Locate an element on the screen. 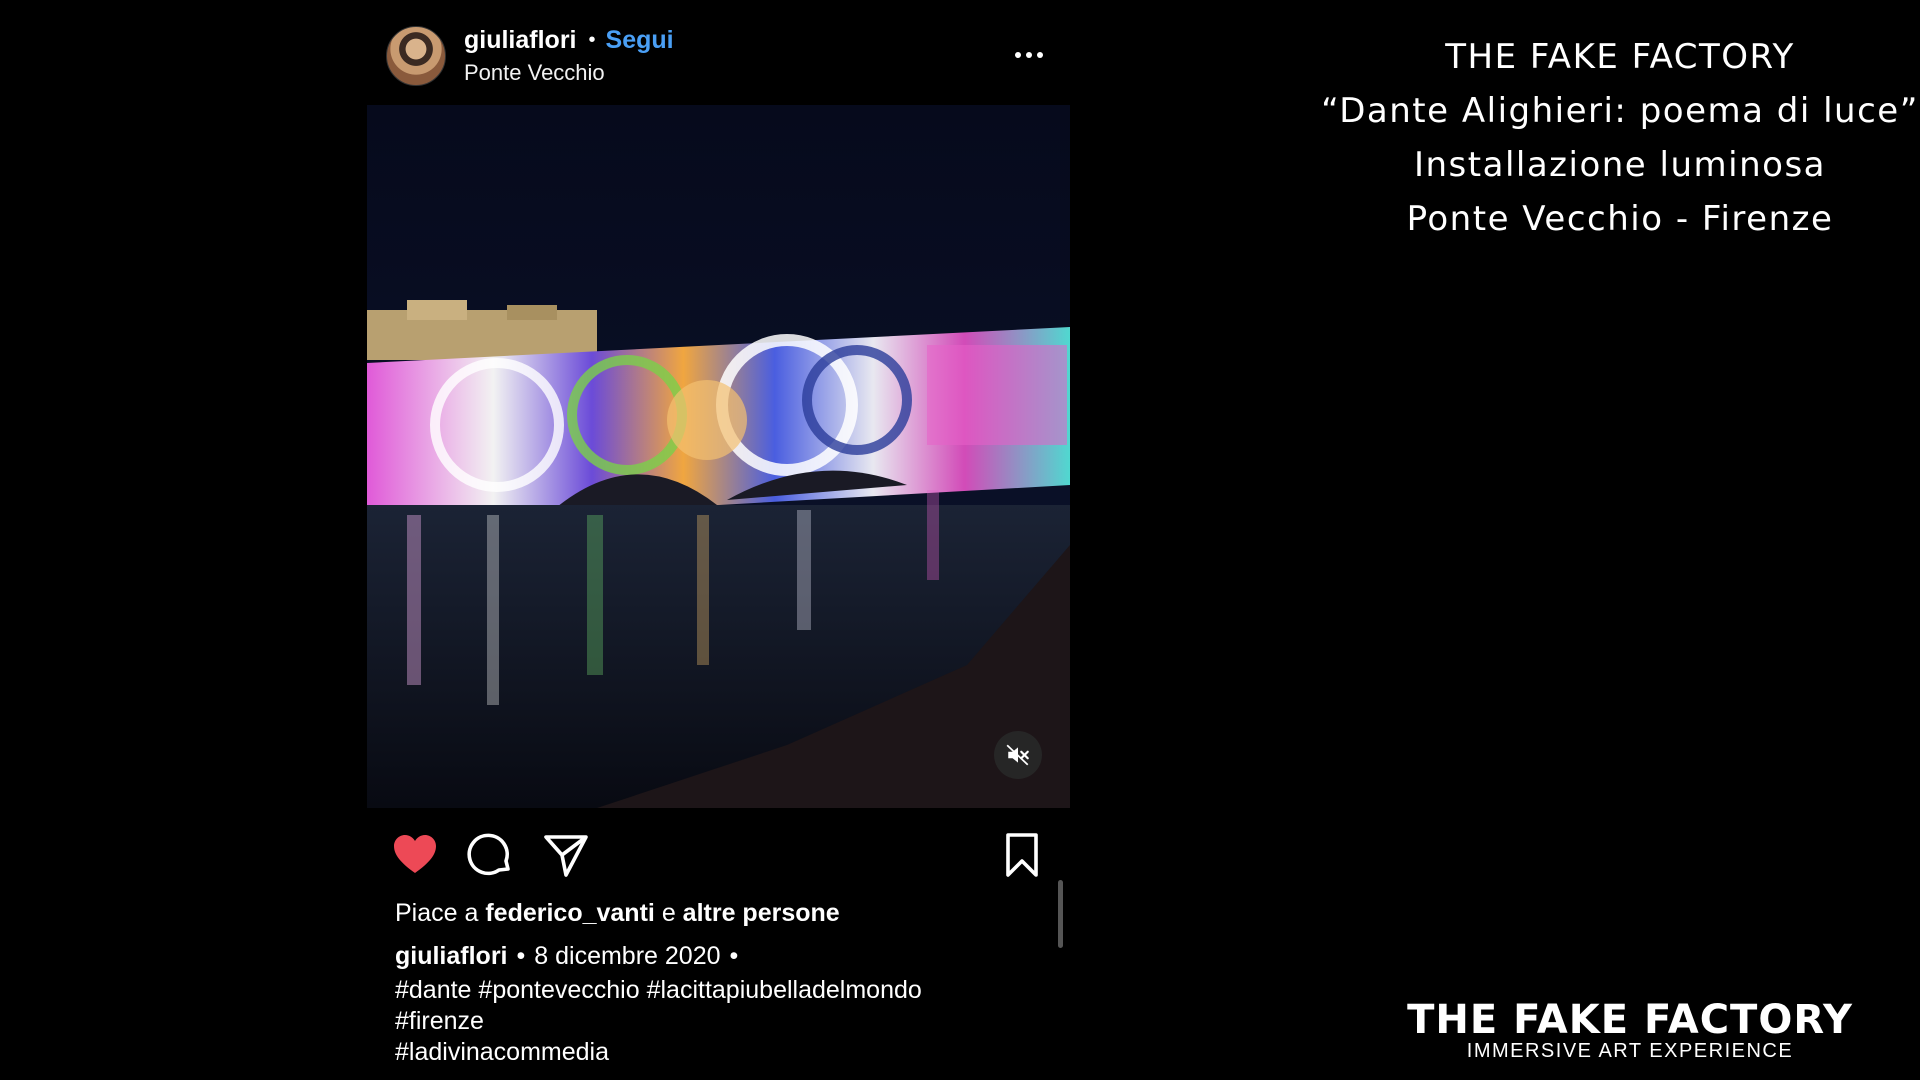  more-options-button is located at coordinates (1029, 55).